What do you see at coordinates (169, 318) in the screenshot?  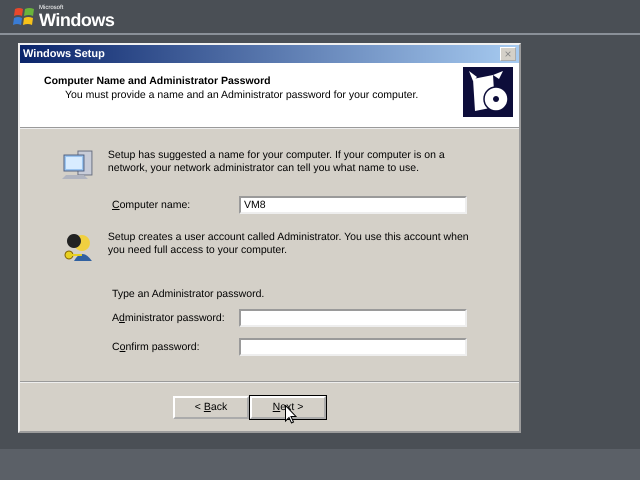 I see `field-label: Administrator password:` at bounding box center [169, 318].